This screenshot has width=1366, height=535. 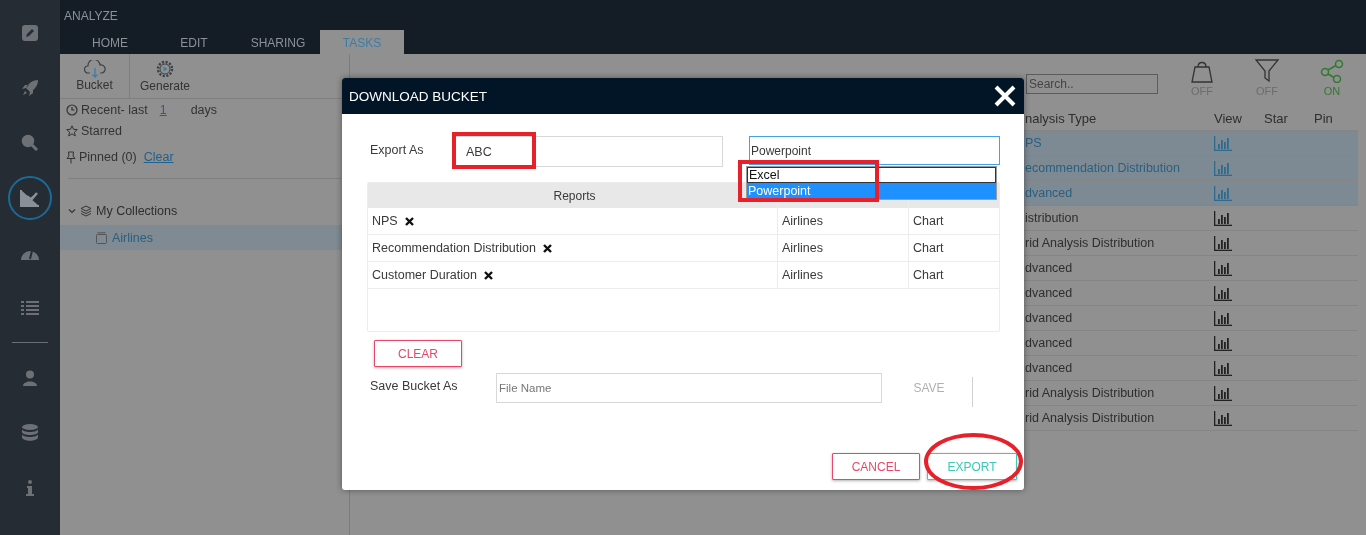 What do you see at coordinates (110, 42) in the screenshot?
I see `tab: HOME` at bounding box center [110, 42].